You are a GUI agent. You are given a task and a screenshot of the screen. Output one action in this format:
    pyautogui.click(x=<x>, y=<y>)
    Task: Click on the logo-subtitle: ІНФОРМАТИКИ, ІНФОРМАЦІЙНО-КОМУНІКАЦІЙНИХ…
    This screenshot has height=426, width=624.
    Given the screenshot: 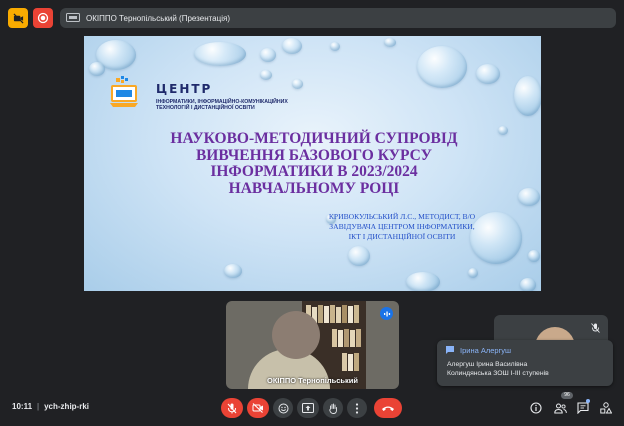 What is the action you would take?
    pyautogui.click(x=222, y=105)
    